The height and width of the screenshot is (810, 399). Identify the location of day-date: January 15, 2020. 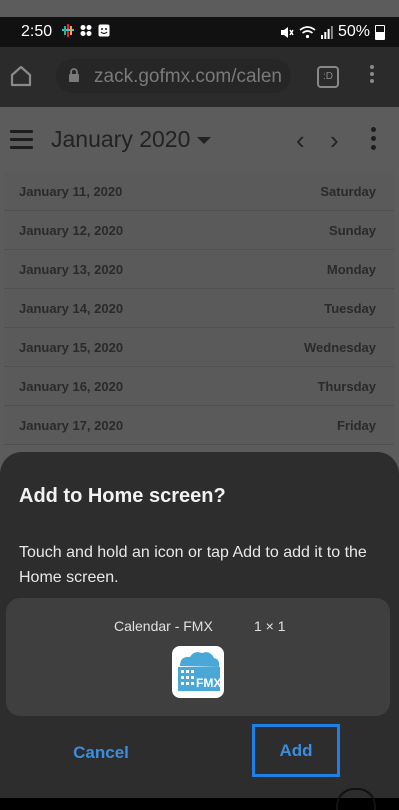
(71, 347).